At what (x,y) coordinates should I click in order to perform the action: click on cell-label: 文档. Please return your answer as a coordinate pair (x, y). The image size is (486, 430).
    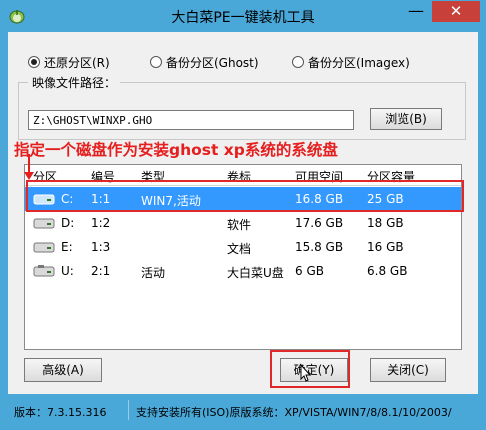
    Looking at the image, I should click on (239, 249).